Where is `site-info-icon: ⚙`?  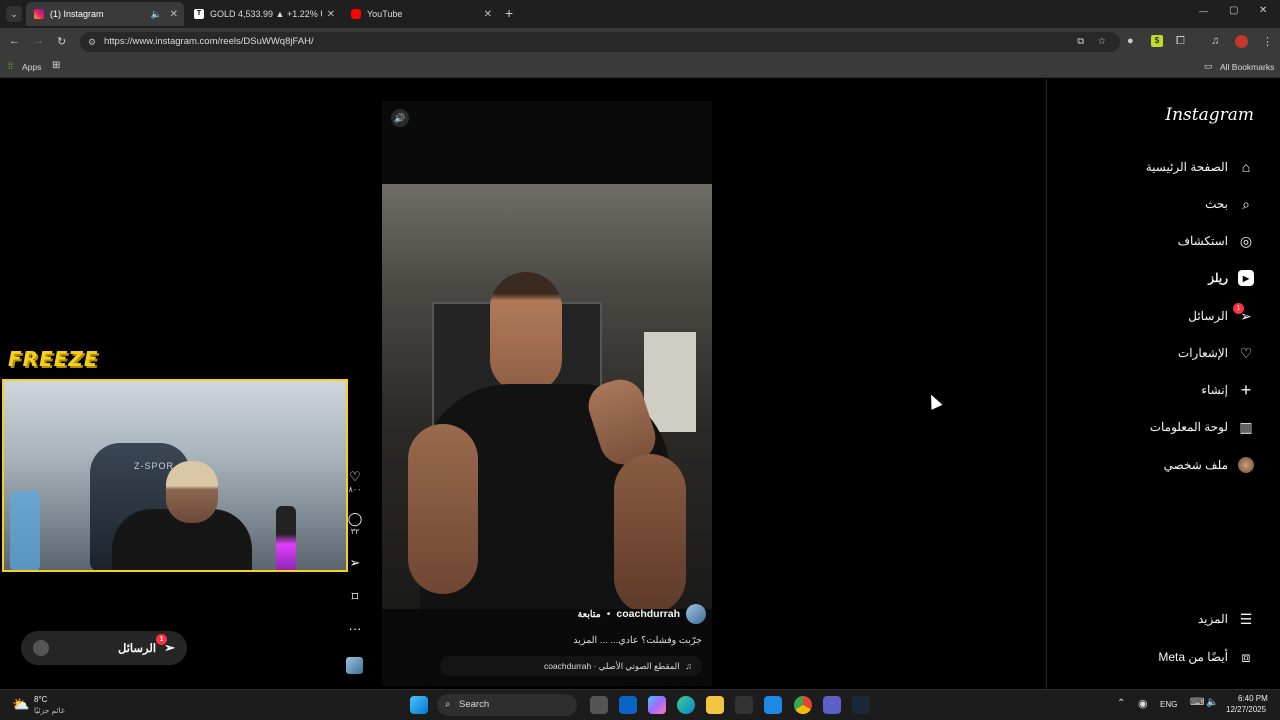 site-info-icon: ⚙ is located at coordinates (92, 42).